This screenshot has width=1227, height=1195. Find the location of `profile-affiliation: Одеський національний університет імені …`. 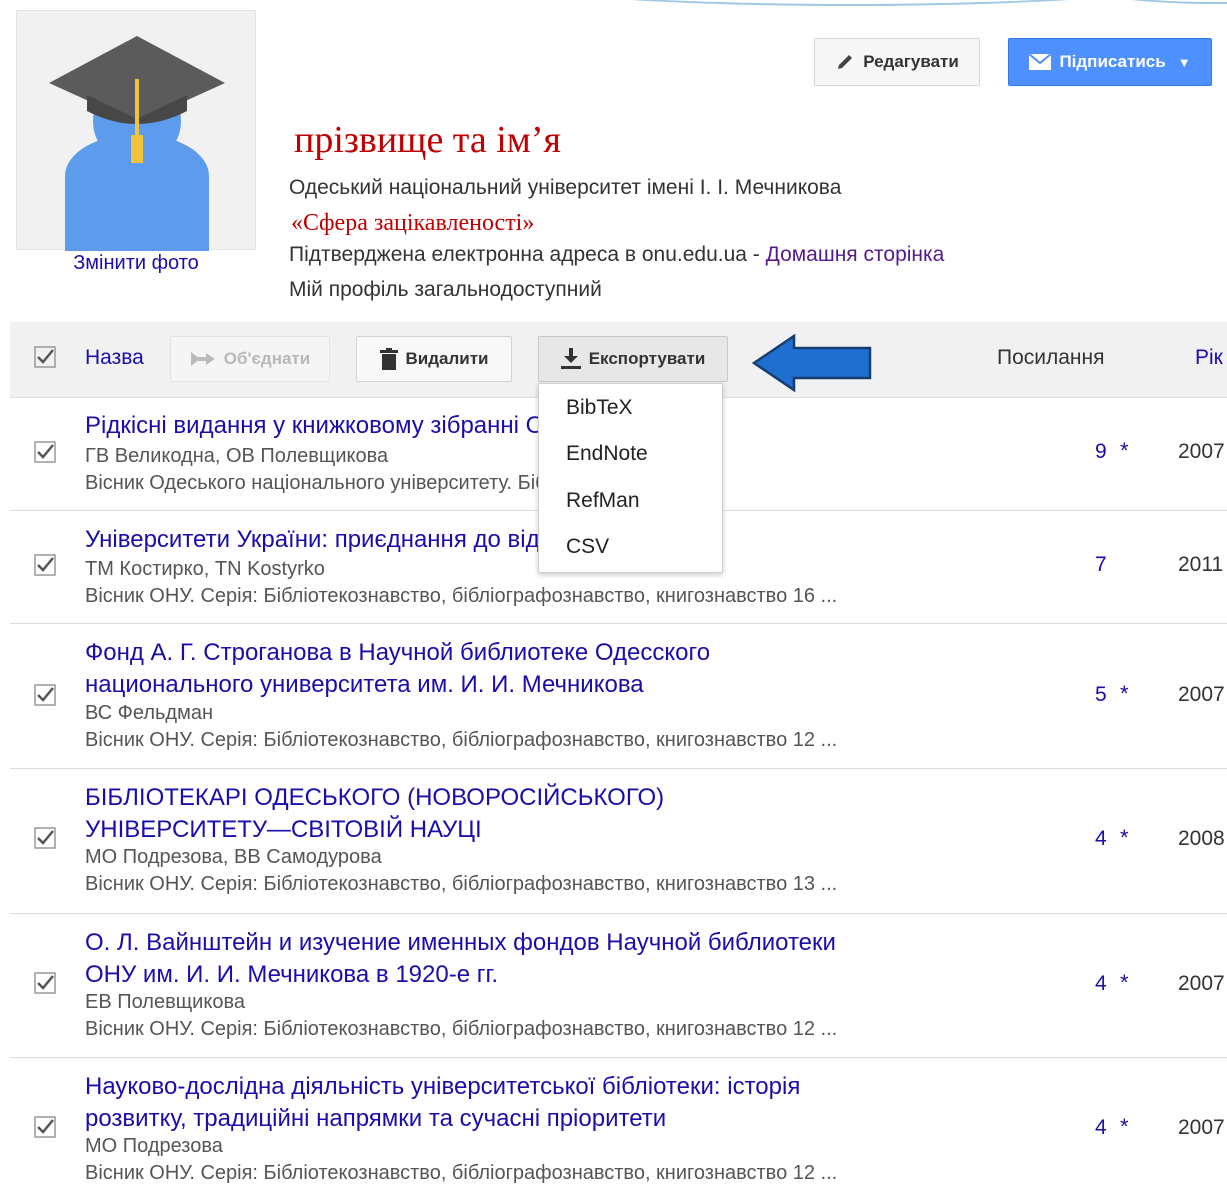

profile-affiliation: Одеський національний університет імені … is located at coordinates (565, 187).